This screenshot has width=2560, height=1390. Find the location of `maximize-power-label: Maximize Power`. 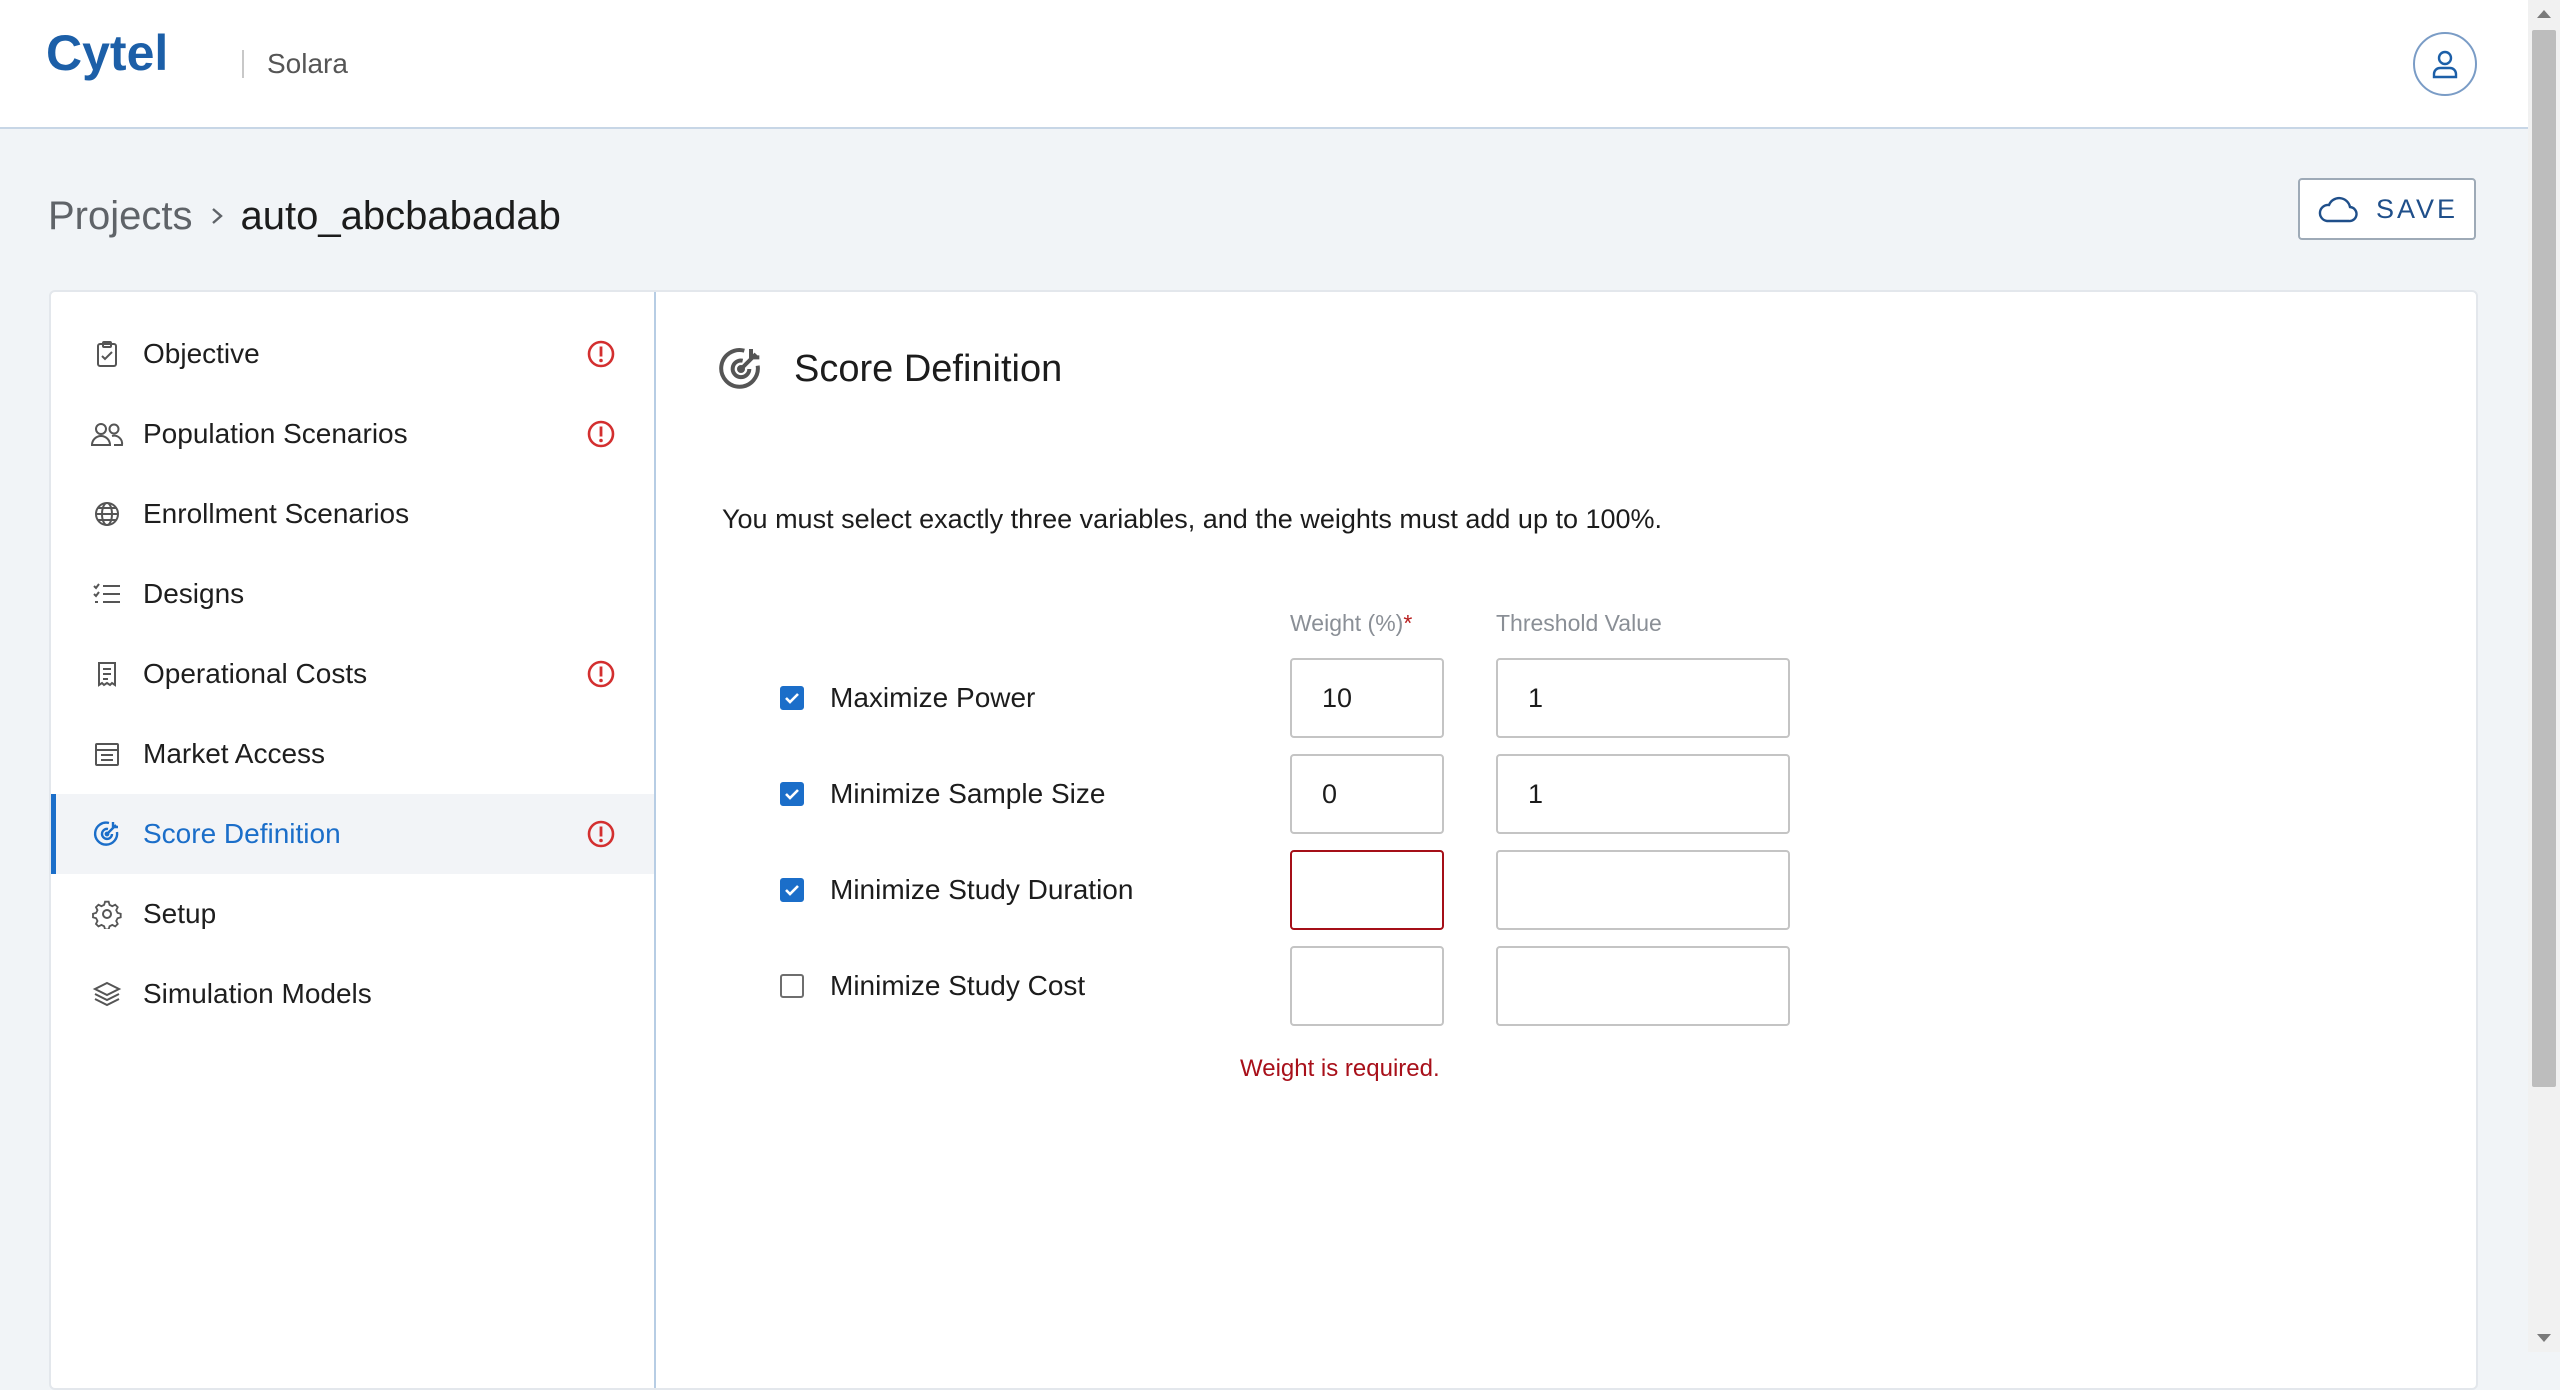

maximize-power-label: Maximize Power is located at coordinates (933, 697).